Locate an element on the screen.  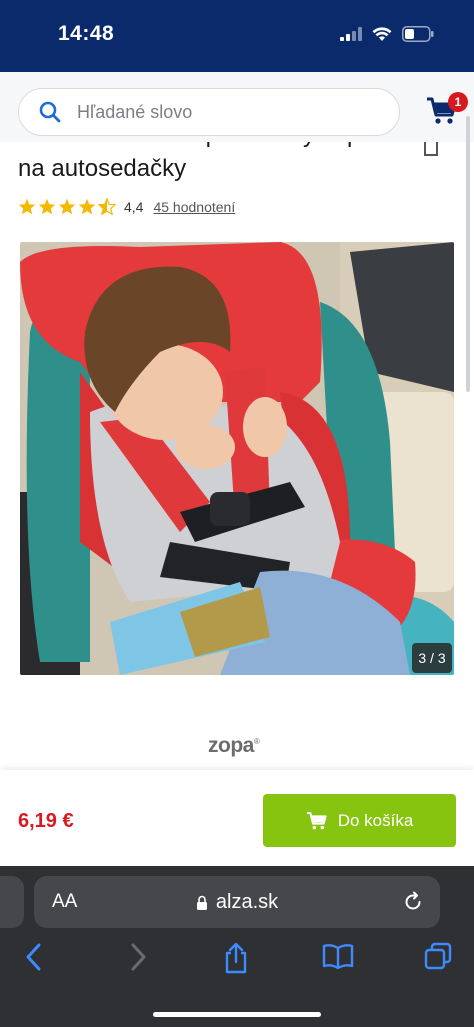
rating-stars is located at coordinates (67, 206).